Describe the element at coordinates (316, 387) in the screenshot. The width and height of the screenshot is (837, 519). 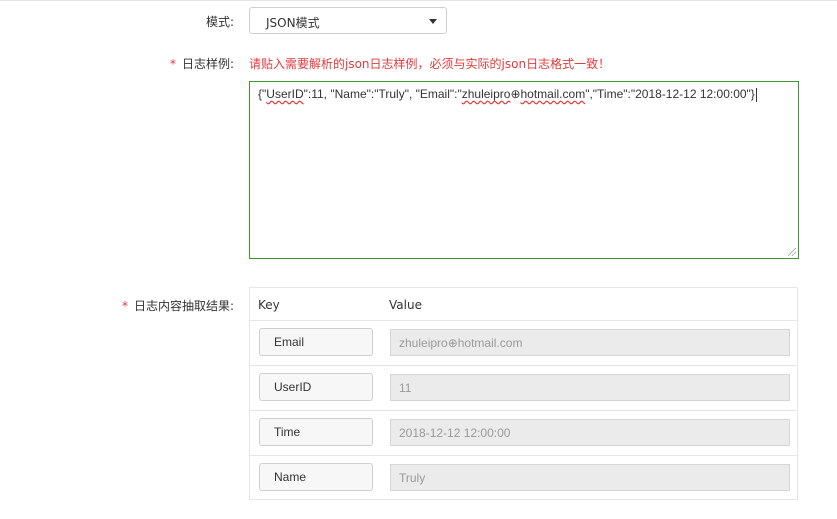
I see `key-field: UserID` at that location.